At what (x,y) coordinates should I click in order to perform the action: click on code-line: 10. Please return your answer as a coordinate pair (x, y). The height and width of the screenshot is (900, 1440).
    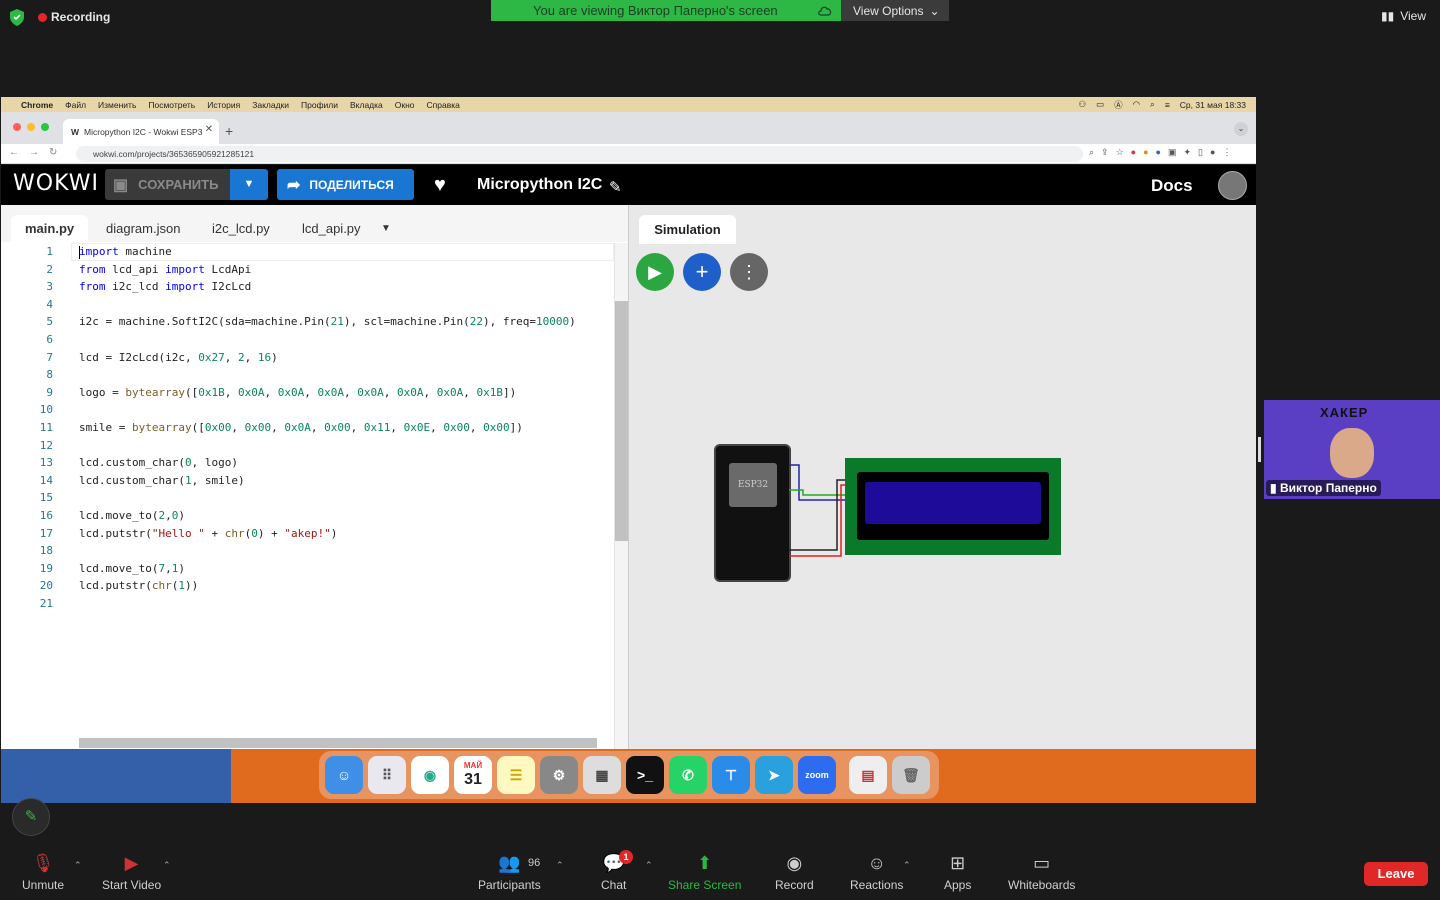
    Looking at the image, I should click on (307, 410).